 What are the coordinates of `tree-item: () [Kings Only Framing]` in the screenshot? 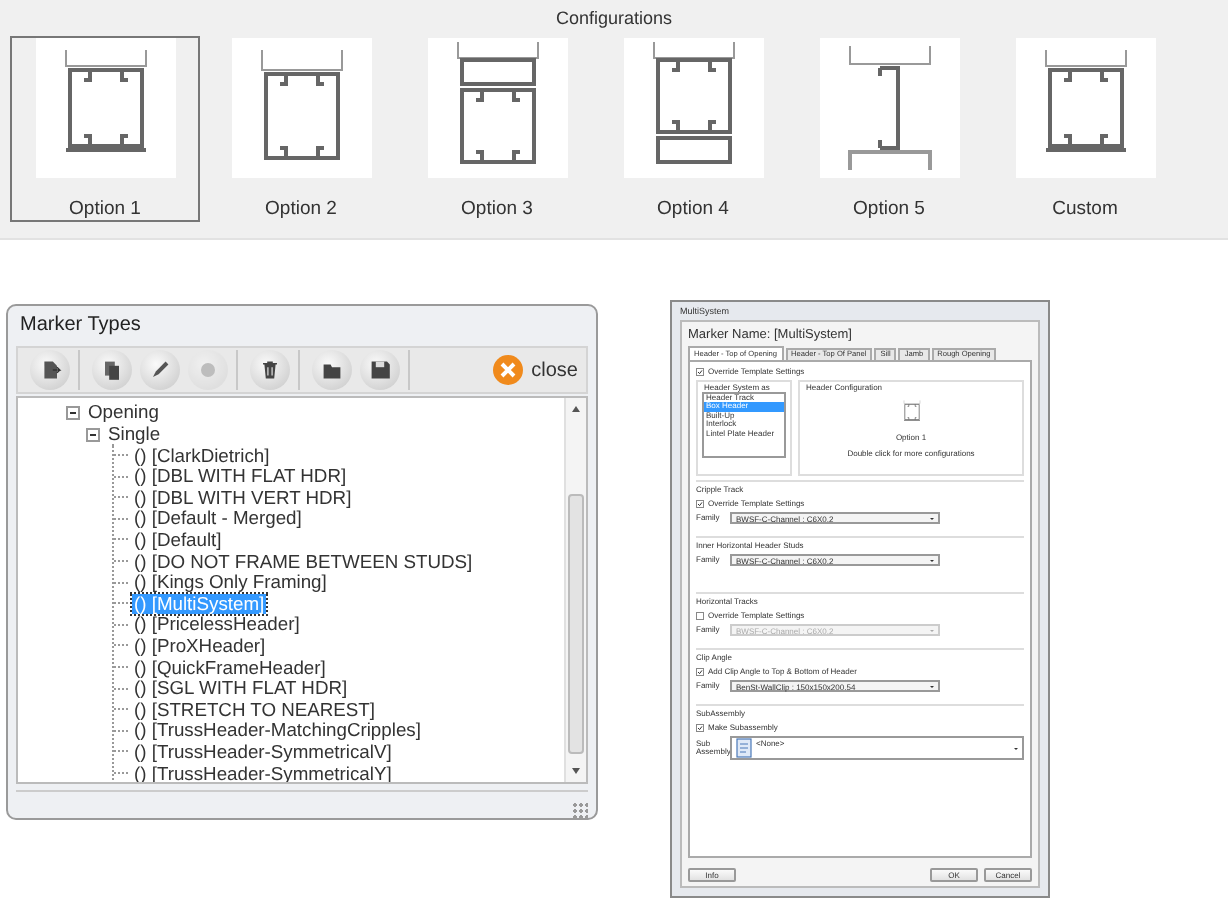 It's located at (230, 582).